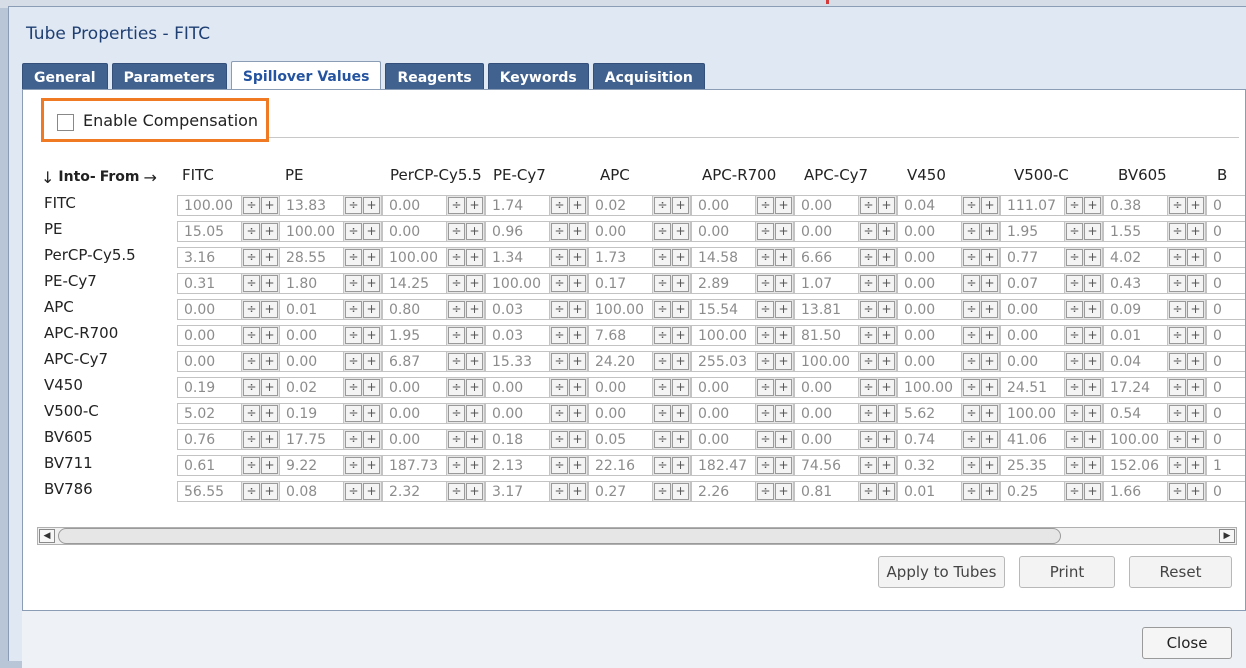 The image size is (1246, 668). I want to click on spillover-cell: 24.51 ÷ +, so click(1051, 387).